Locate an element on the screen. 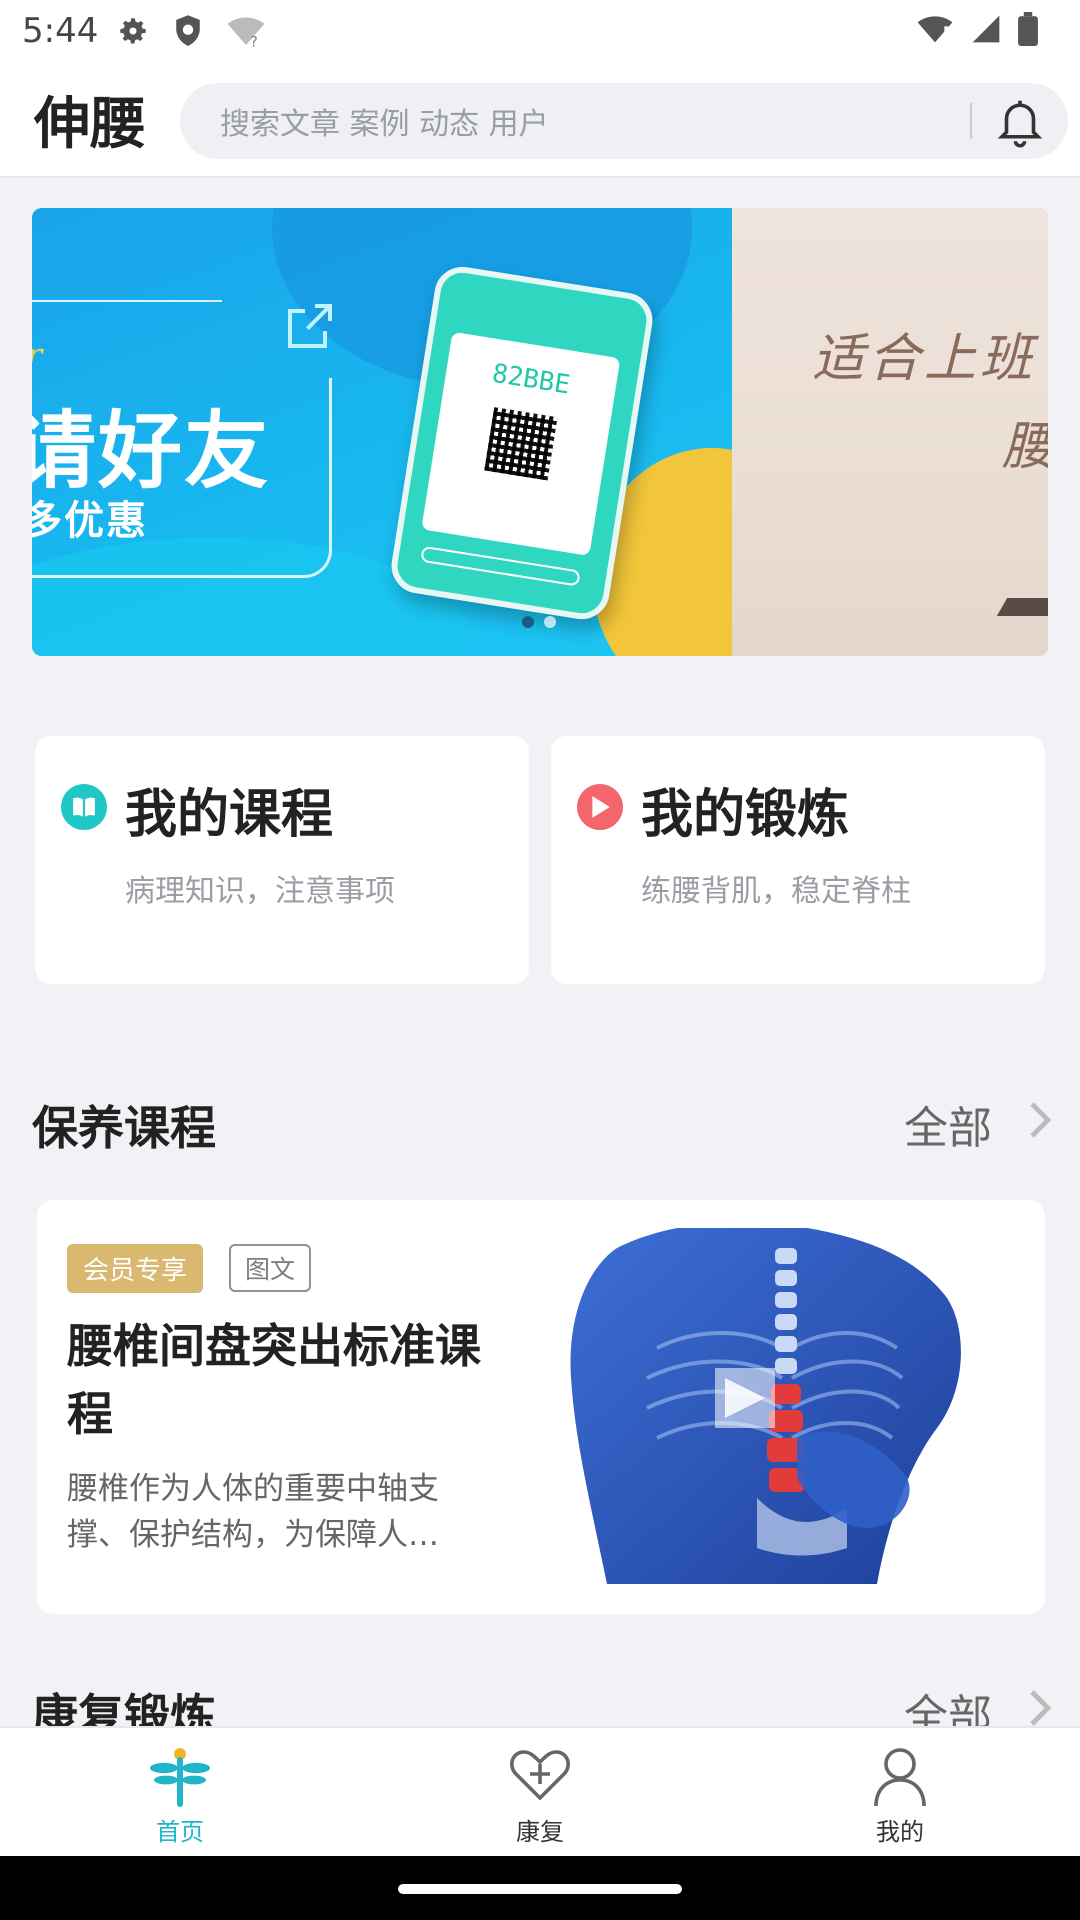  banner-script-text: r is located at coordinates (37, 356).